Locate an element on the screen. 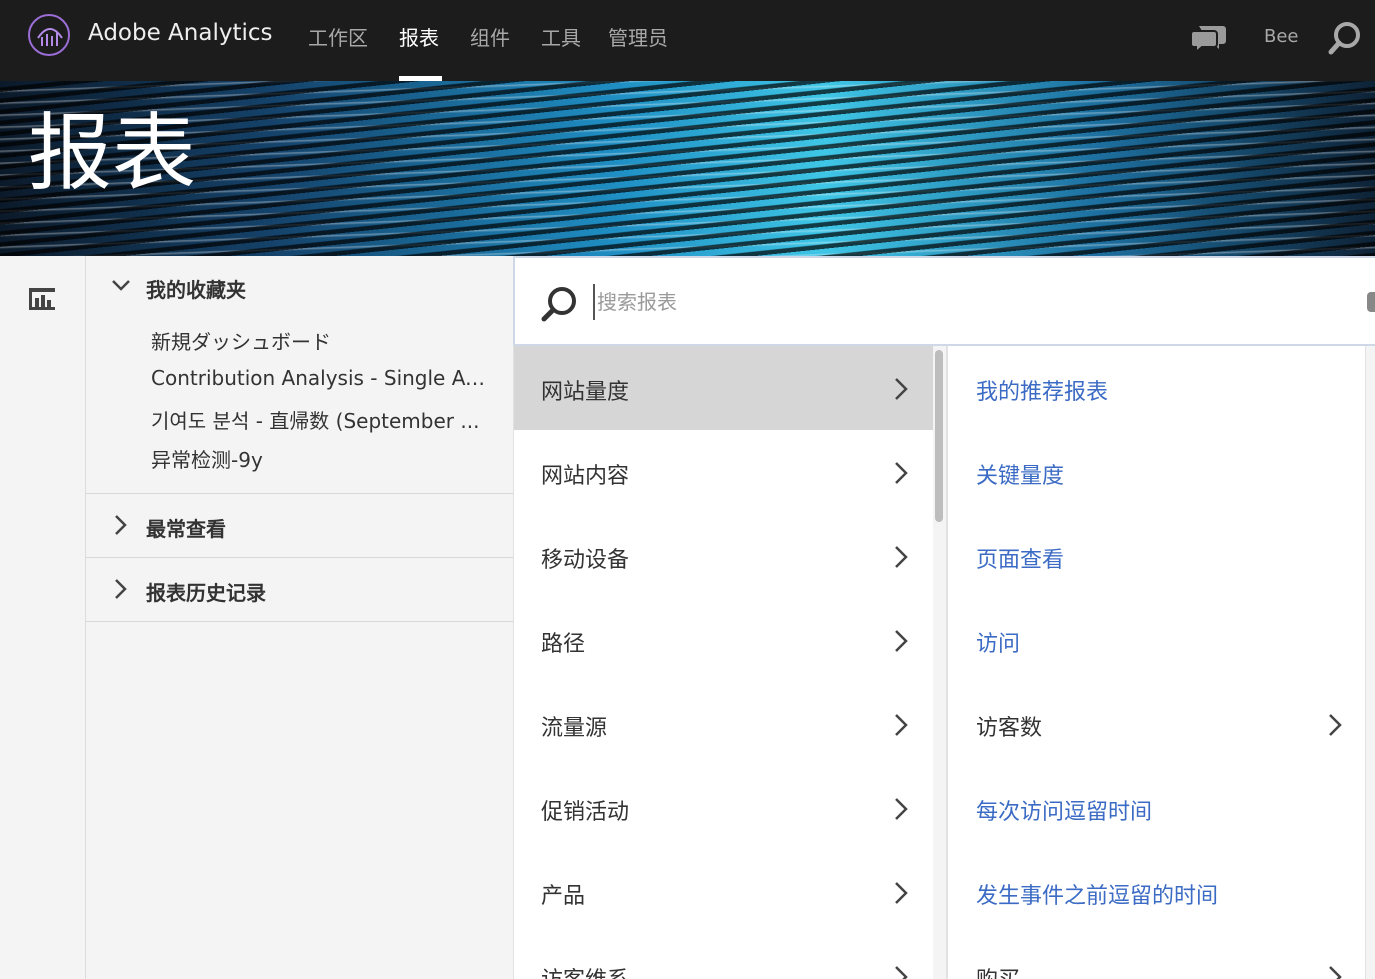 The width and height of the screenshot is (1375, 979). report-item: 页面查看 is located at coordinates (1156, 556).